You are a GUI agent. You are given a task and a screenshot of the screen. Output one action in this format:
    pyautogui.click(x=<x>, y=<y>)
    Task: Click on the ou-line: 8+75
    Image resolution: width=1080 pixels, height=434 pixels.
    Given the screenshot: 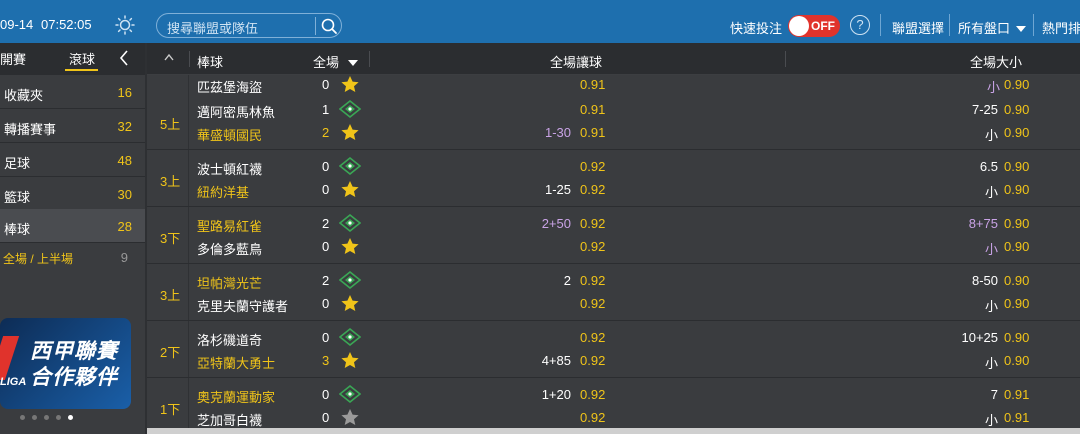 What is the action you would take?
    pyautogui.click(x=983, y=223)
    